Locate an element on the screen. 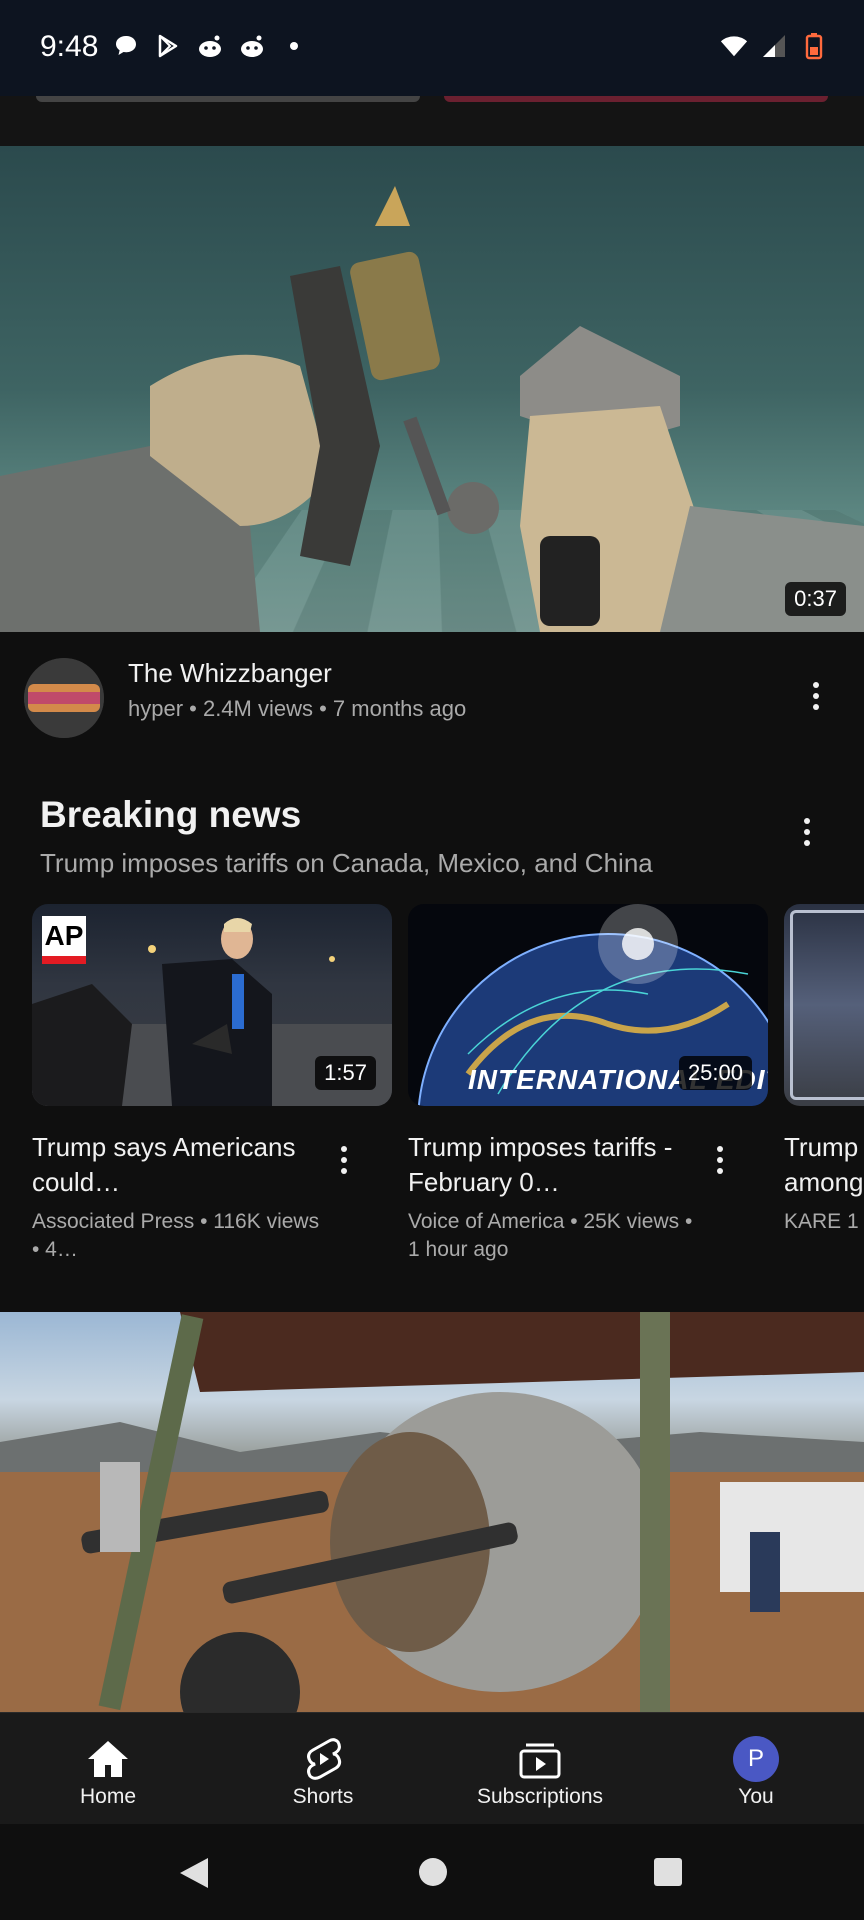 This screenshot has height=1920, width=864. previous-content-strip is located at coordinates (432, 121).